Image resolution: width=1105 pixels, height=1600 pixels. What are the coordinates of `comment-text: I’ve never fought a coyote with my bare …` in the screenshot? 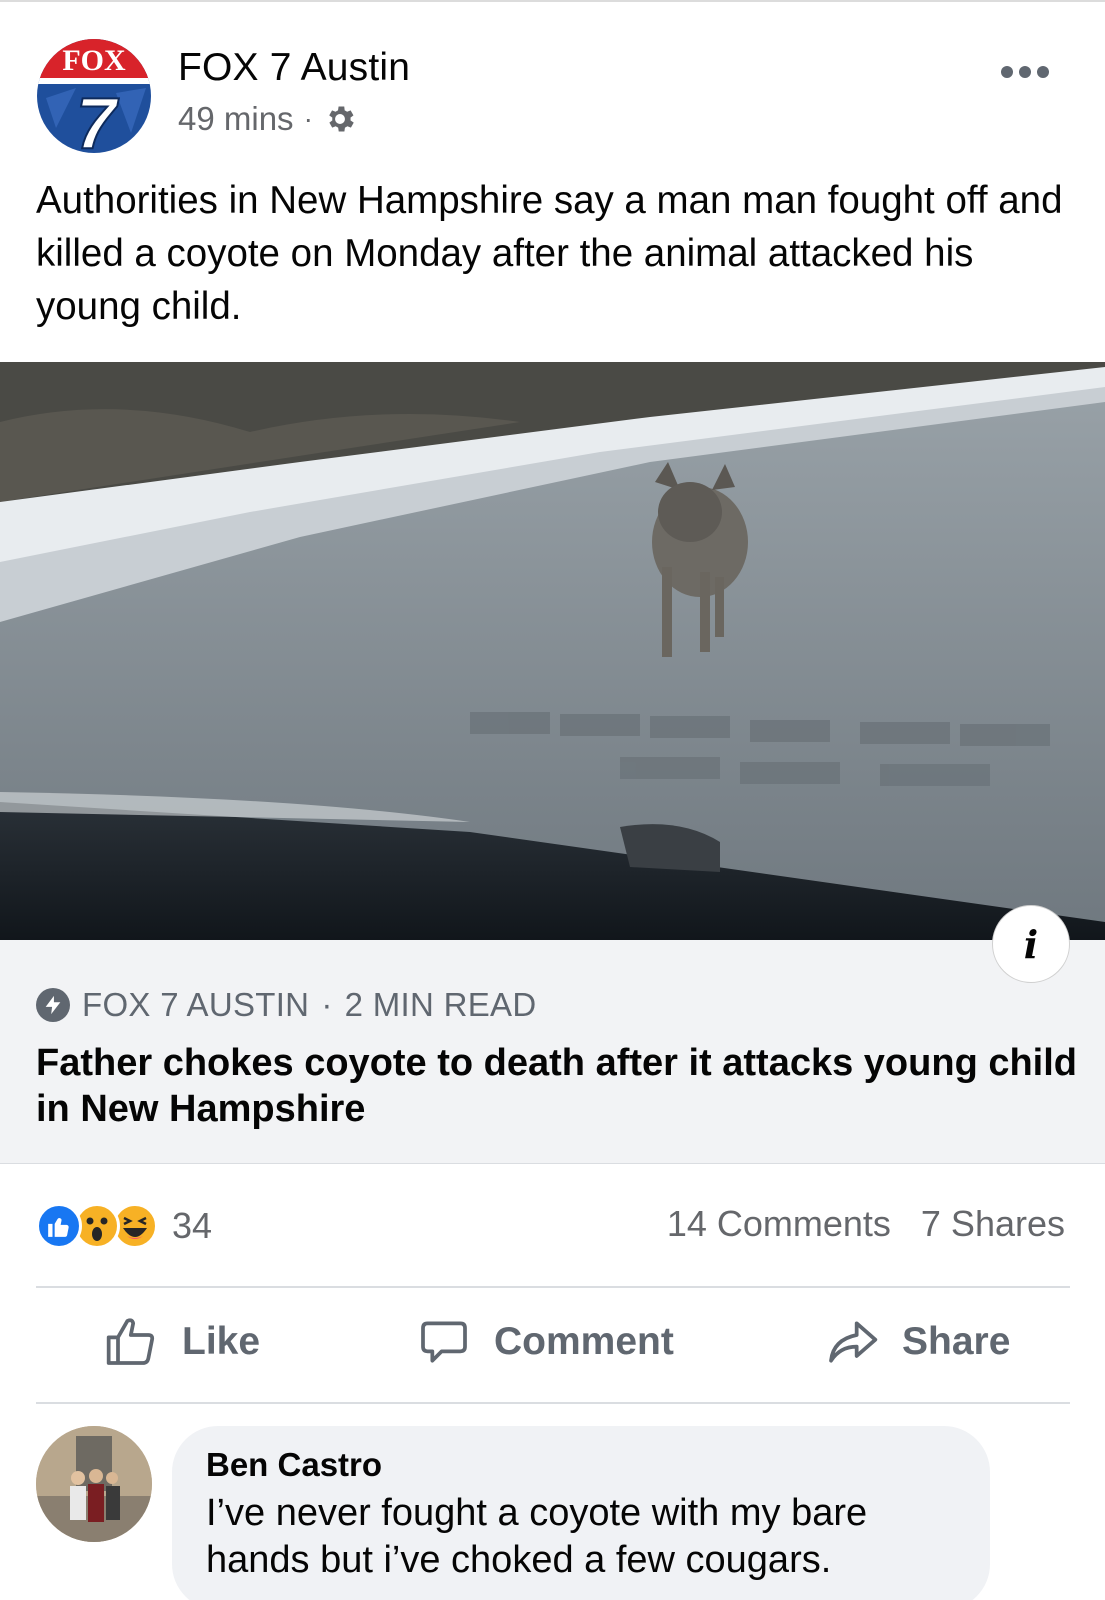 It's located at (537, 1536).